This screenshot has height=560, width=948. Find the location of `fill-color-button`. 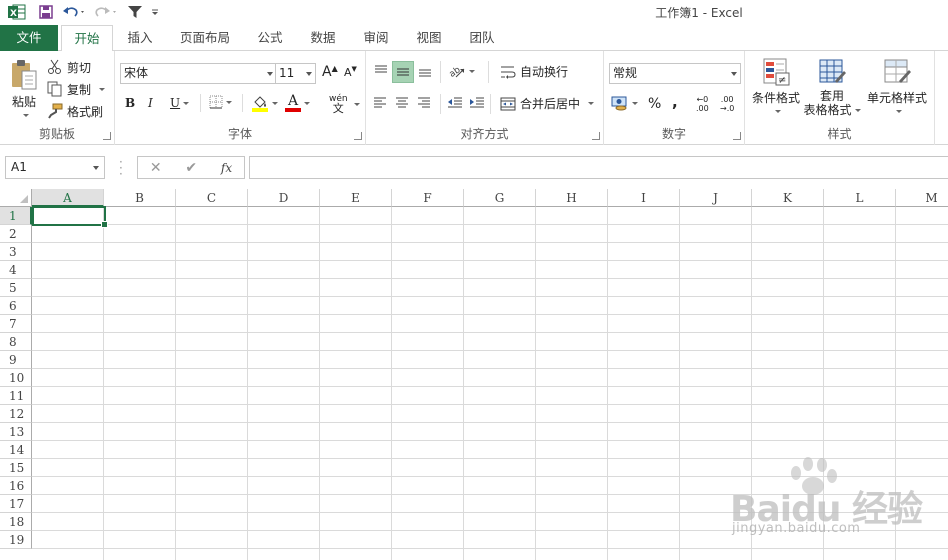

fill-color-button is located at coordinates (264, 103).